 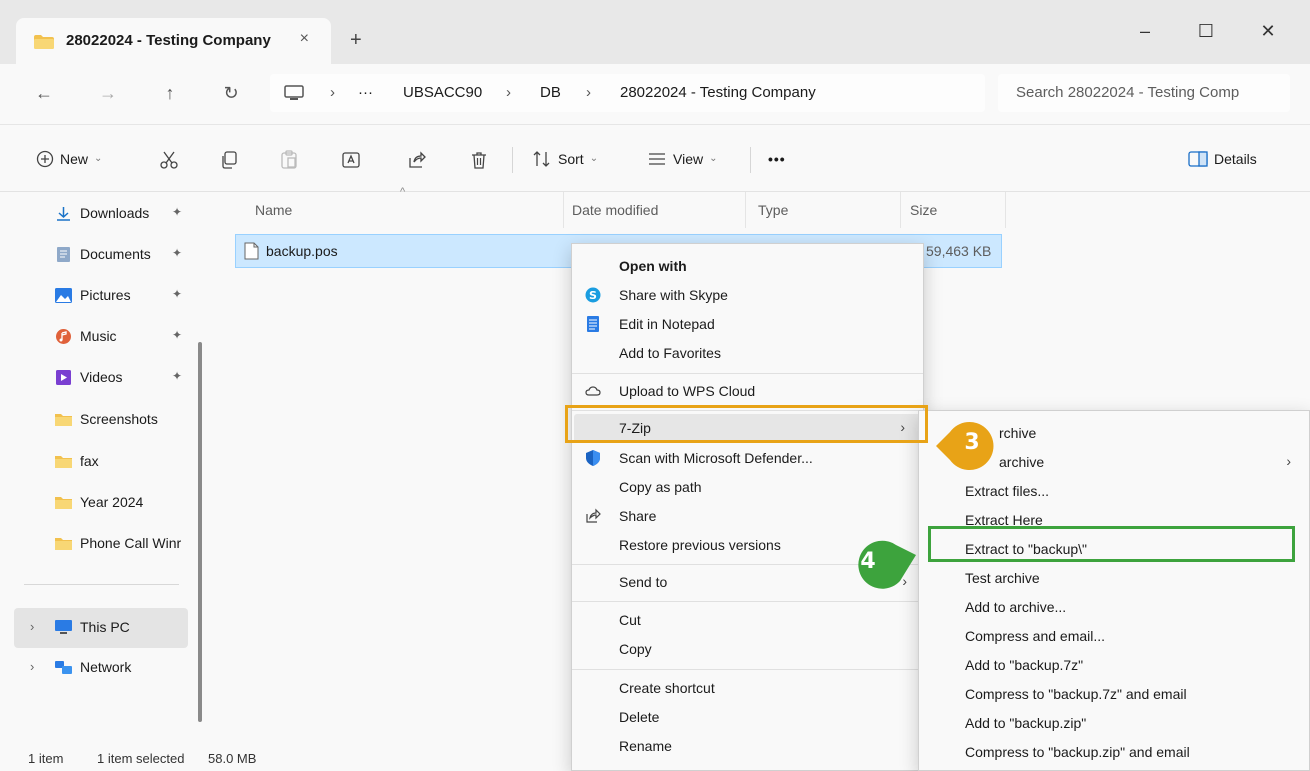 What do you see at coordinates (105, 295) in the screenshot?
I see `sidebar-item-label: Pictures` at bounding box center [105, 295].